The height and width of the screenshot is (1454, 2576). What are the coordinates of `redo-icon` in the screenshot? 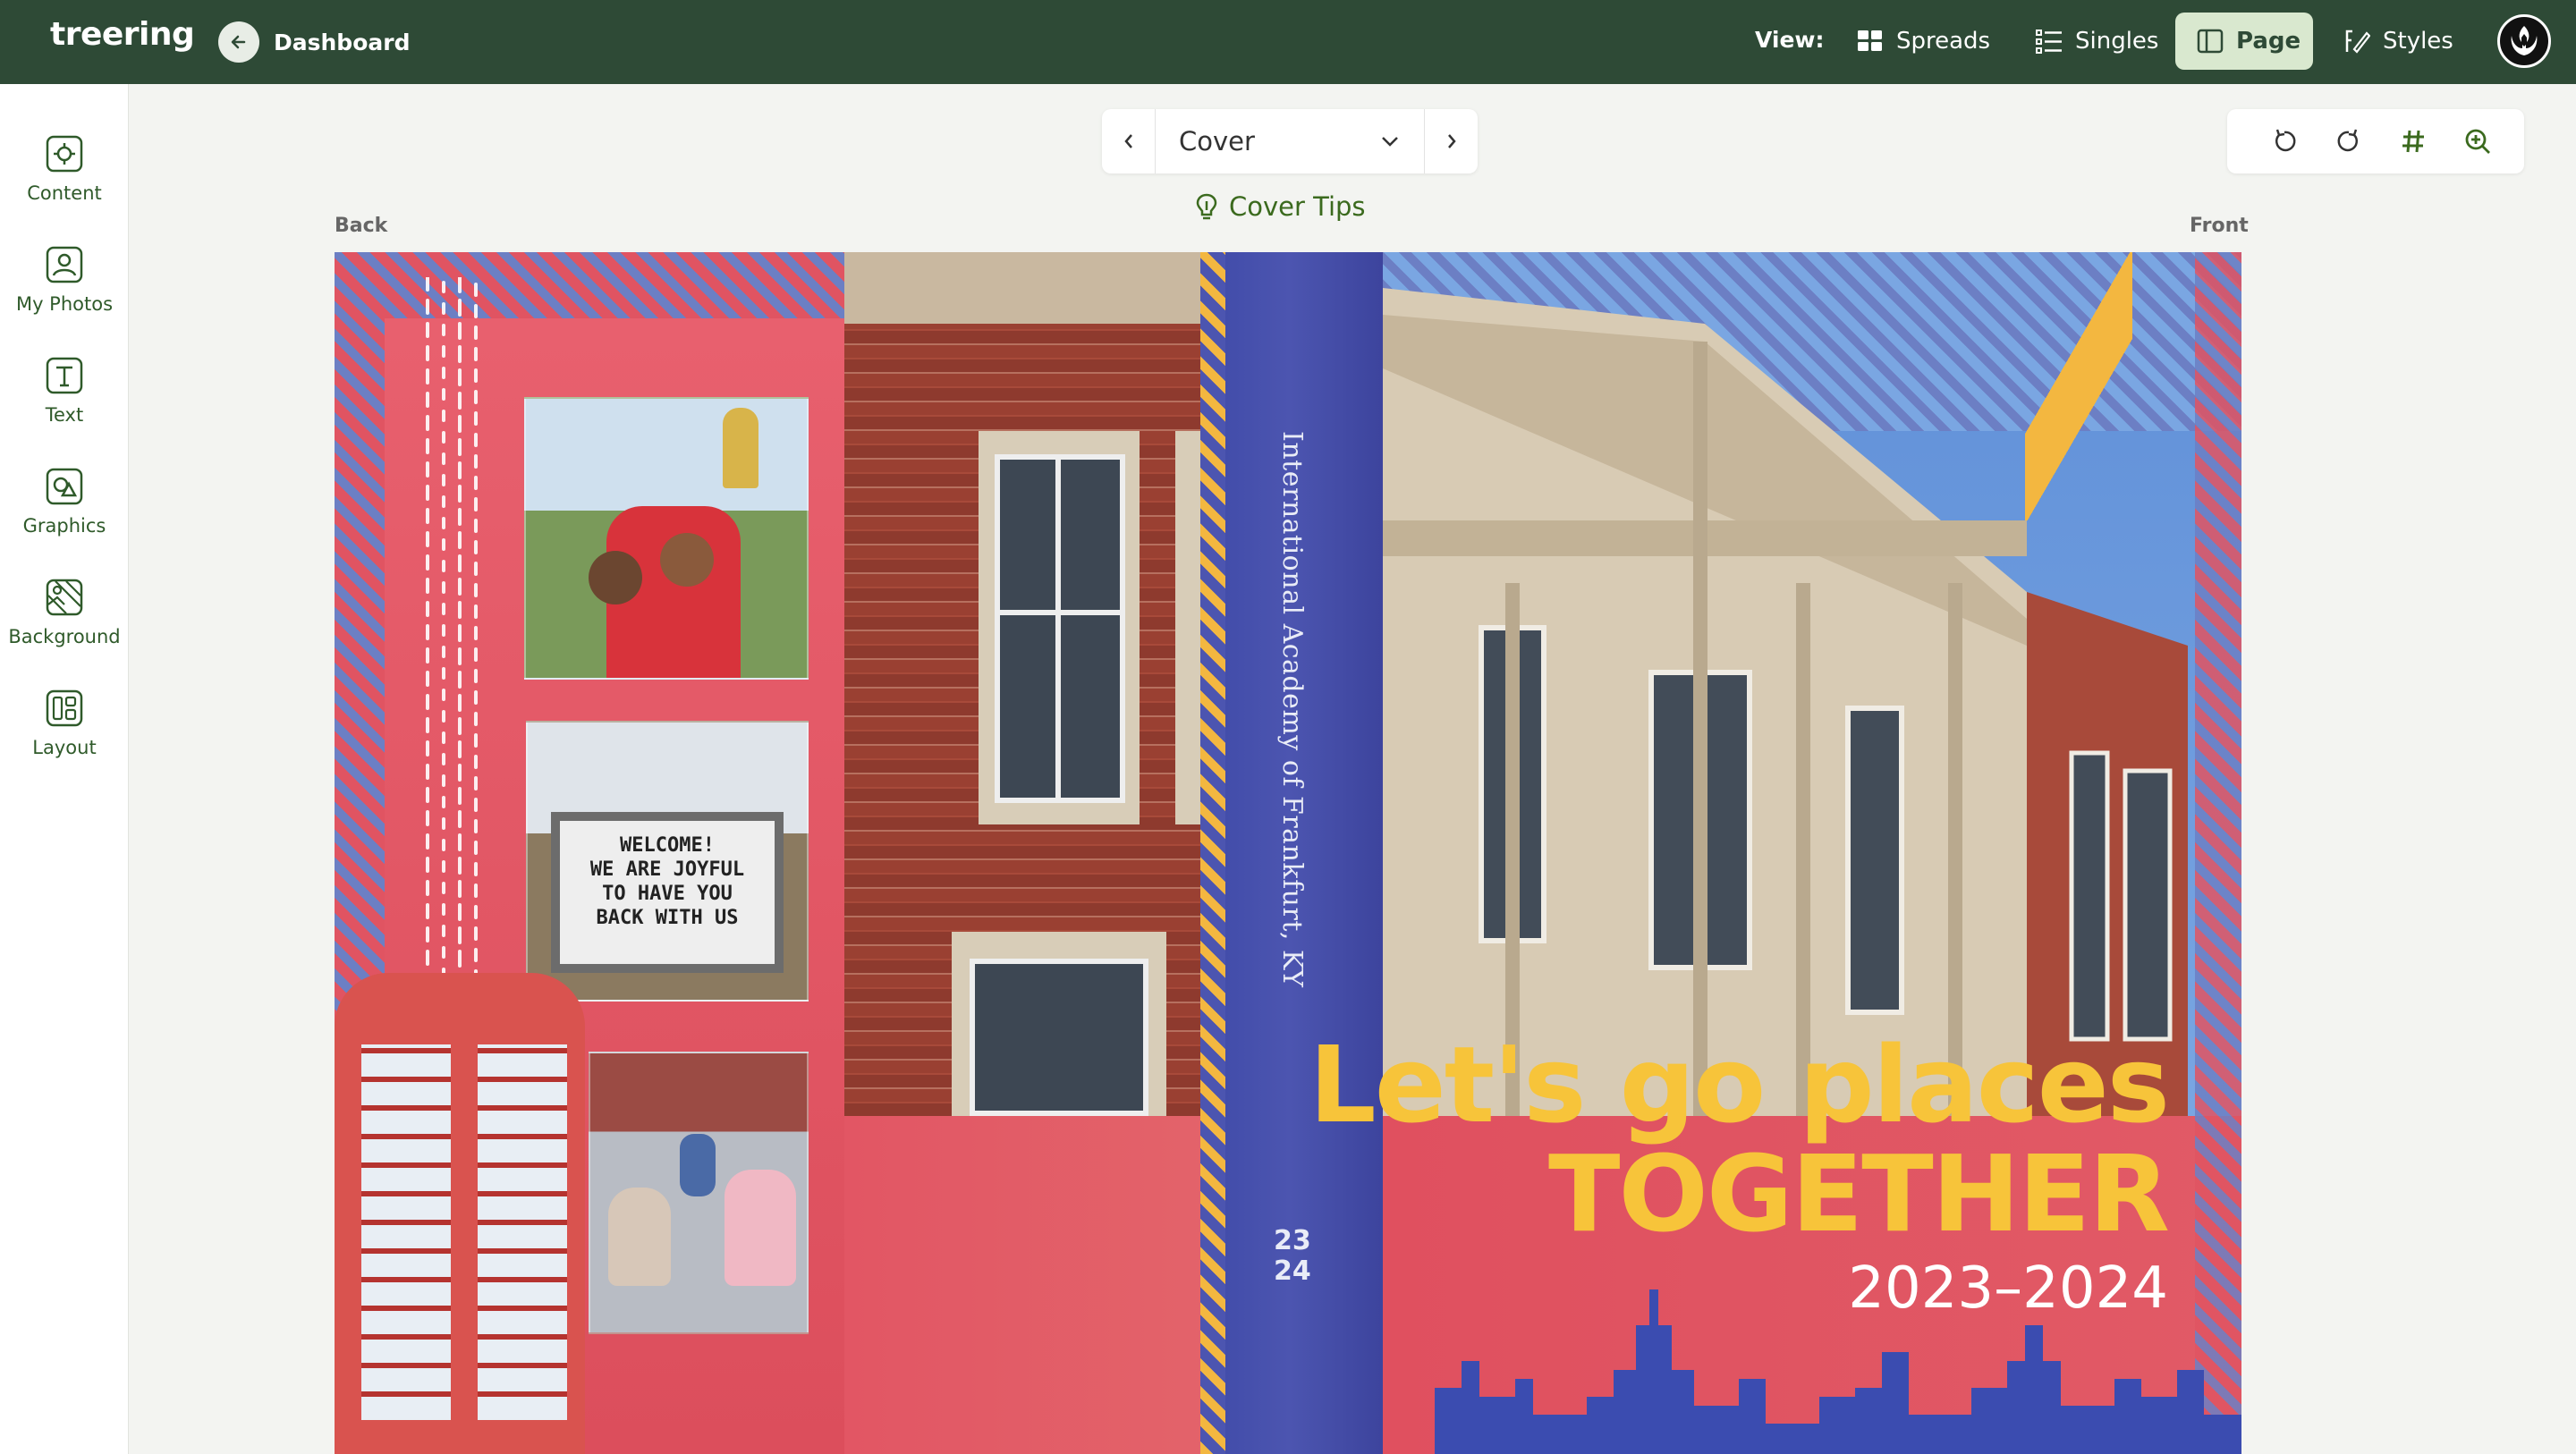 It's located at (2348, 140).